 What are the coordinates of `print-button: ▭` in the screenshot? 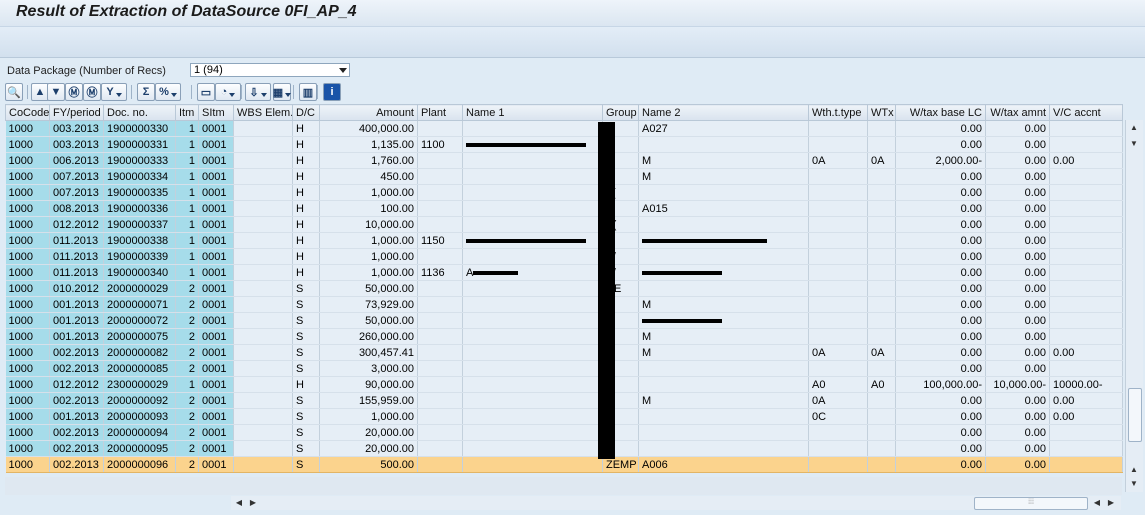 It's located at (206, 92).